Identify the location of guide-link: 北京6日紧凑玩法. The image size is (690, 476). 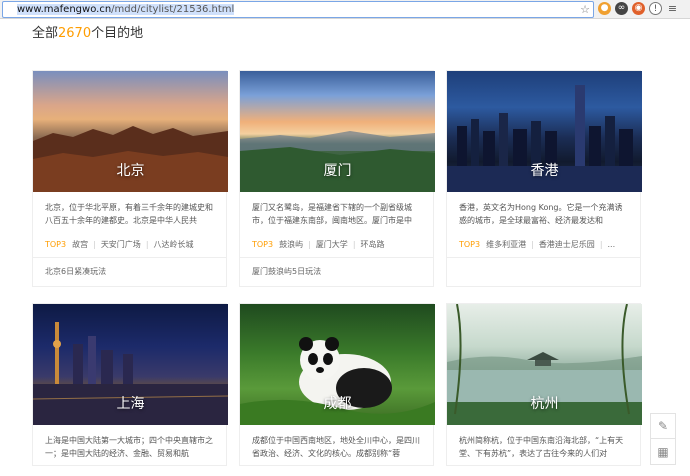
(129, 272).